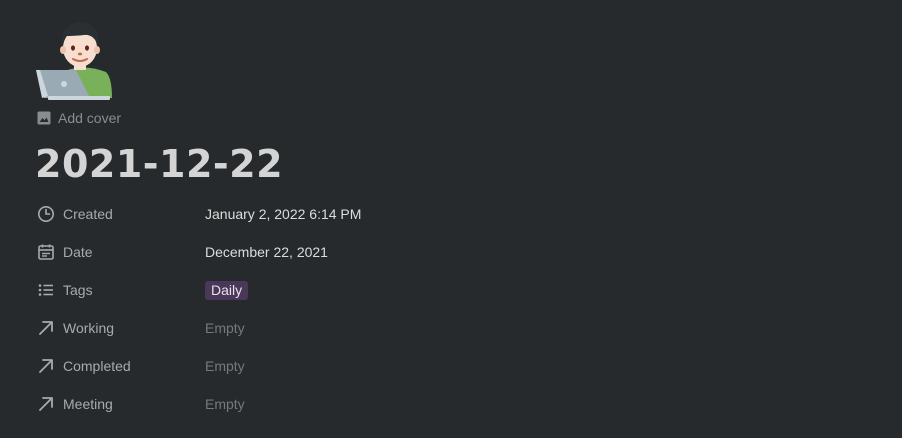  I want to click on clock-icon, so click(46, 214).